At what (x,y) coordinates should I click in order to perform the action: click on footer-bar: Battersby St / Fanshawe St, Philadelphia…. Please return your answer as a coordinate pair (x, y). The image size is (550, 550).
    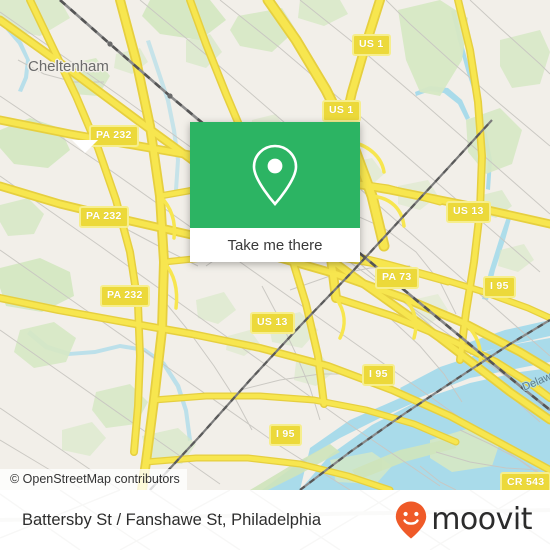
    Looking at the image, I should click on (275, 520).